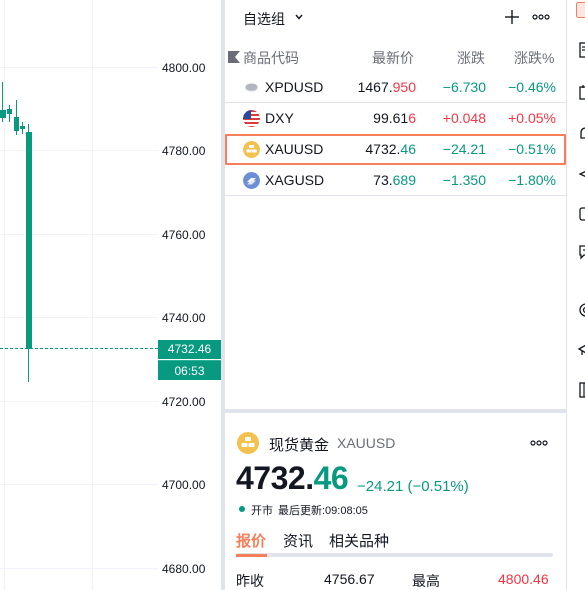  I want to click on row-change: +0.048, so click(464, 118).